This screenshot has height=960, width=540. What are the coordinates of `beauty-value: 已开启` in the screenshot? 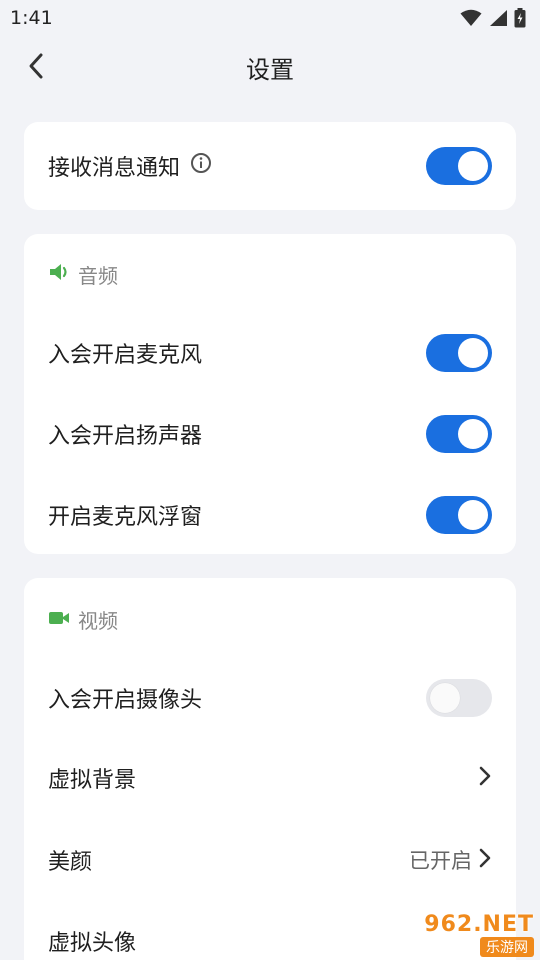 It's located at (440, 861).